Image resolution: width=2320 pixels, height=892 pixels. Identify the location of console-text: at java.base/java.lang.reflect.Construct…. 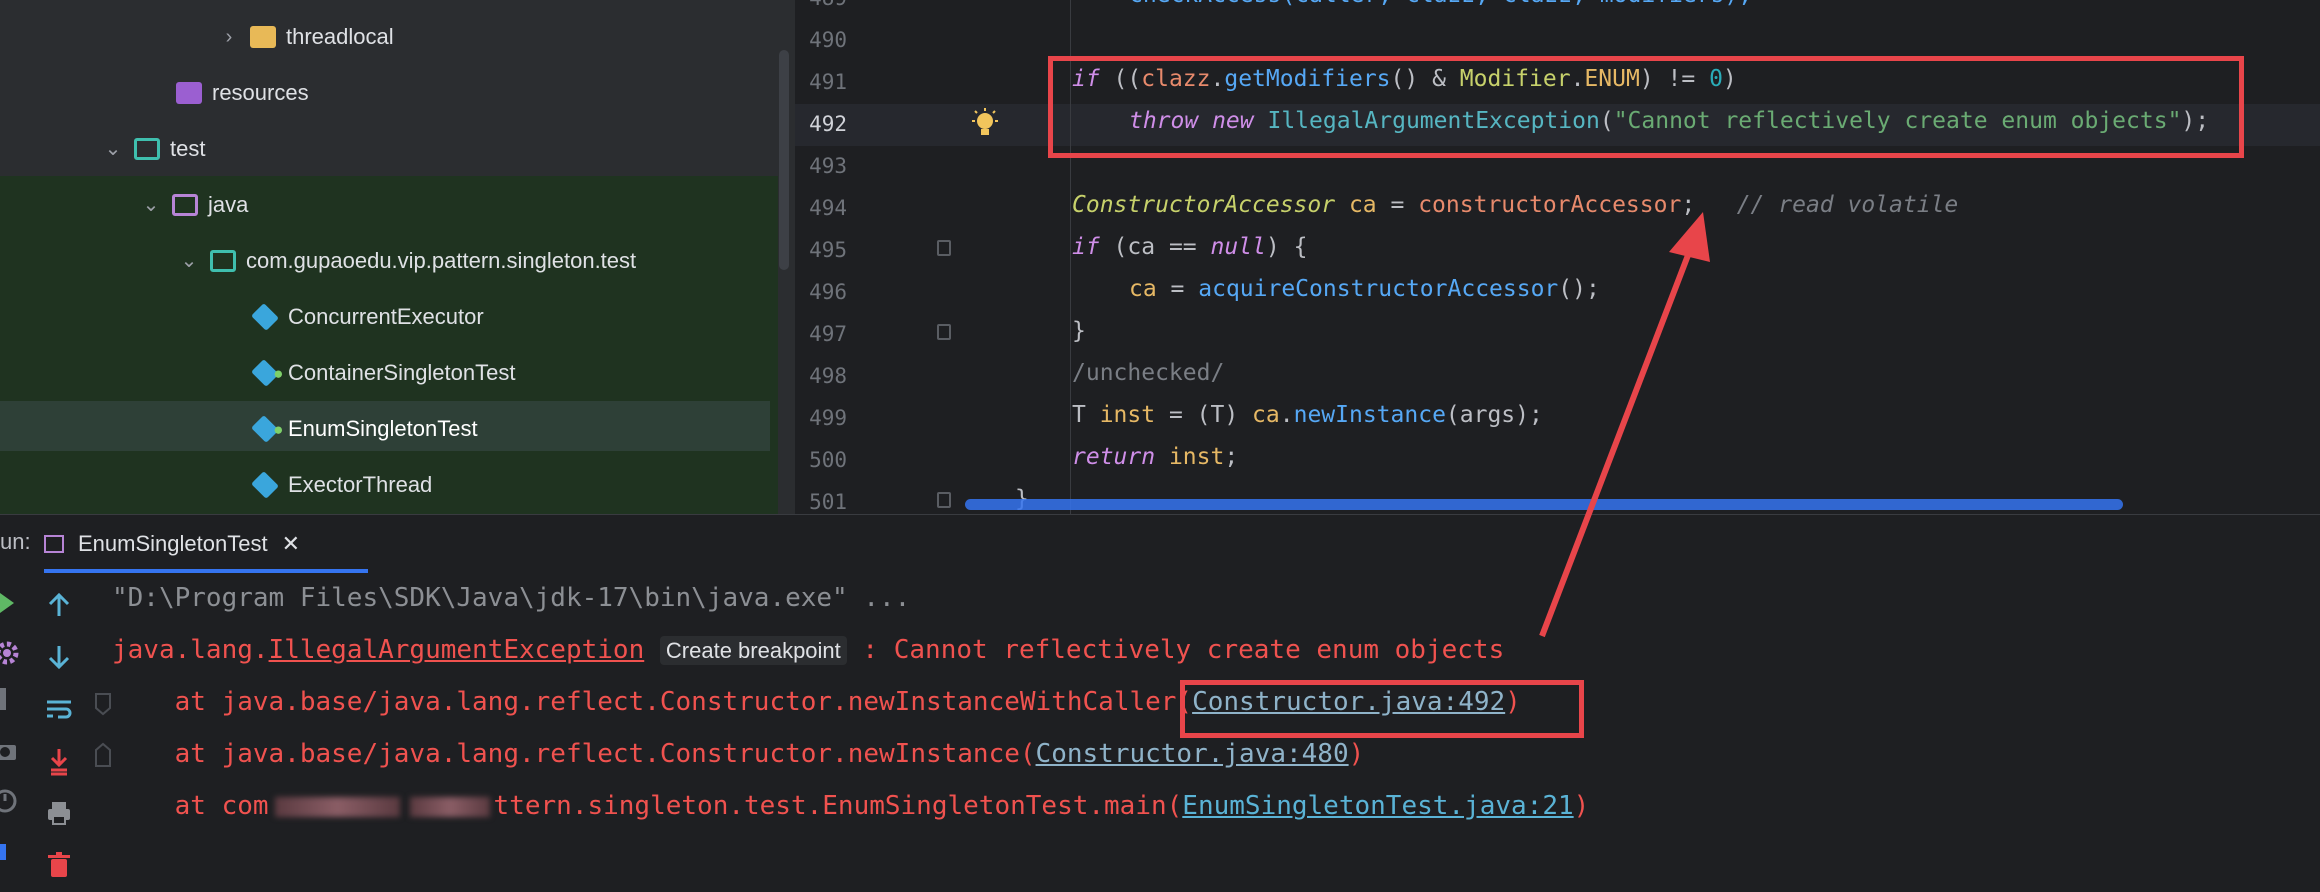
(574, 754).